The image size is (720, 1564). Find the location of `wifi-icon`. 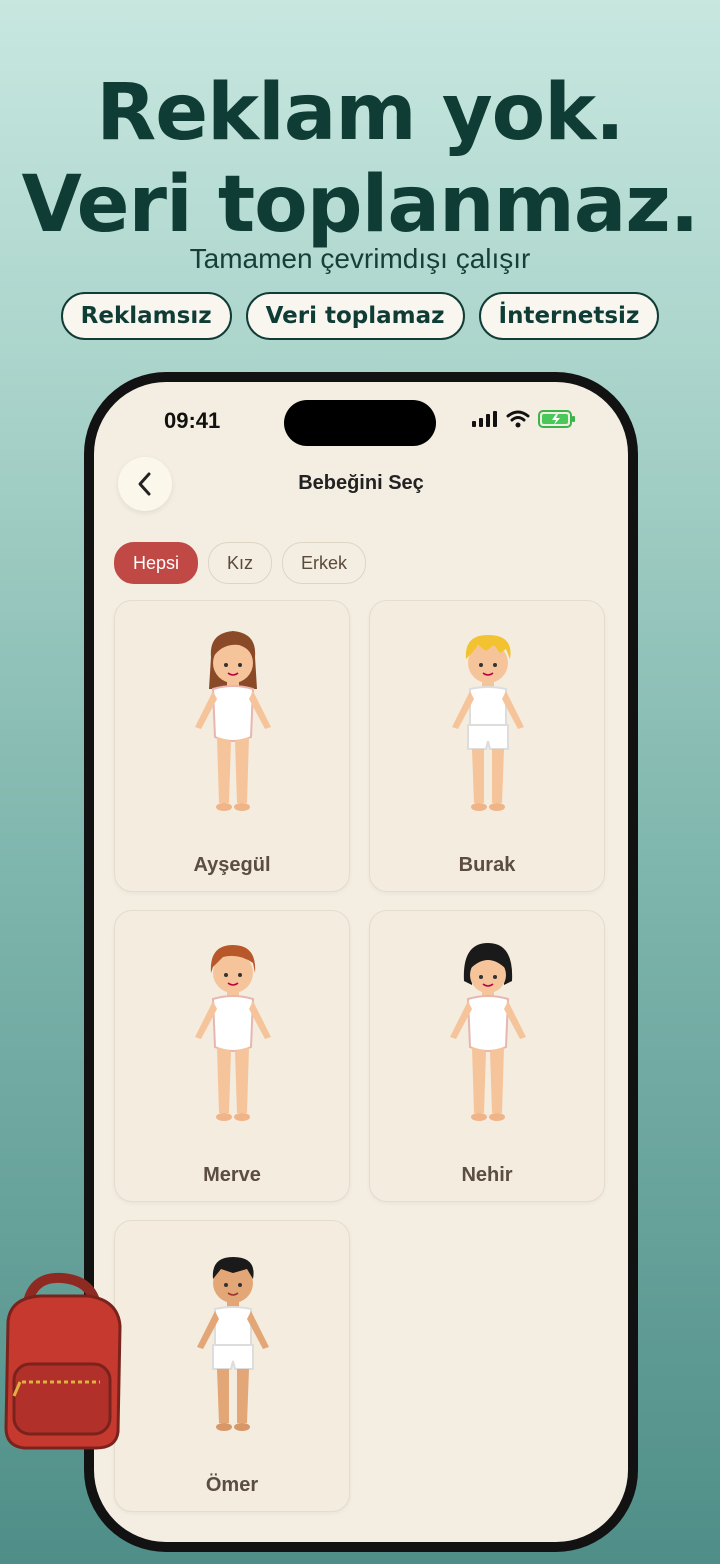

wifi-icon is located at coordinates (518, 419).